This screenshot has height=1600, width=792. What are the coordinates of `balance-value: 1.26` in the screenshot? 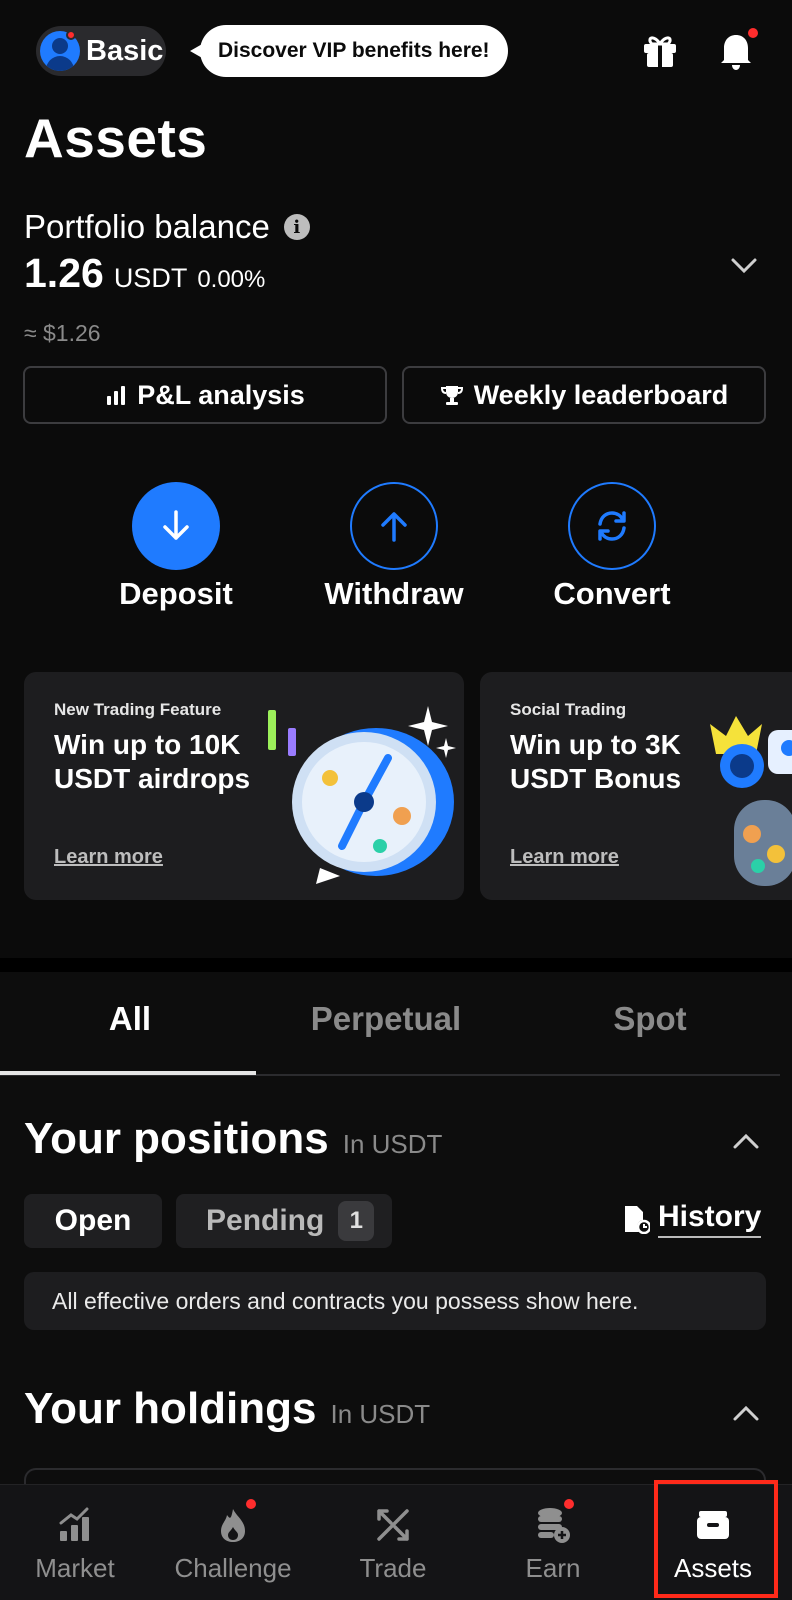 It's located at (64, 273).